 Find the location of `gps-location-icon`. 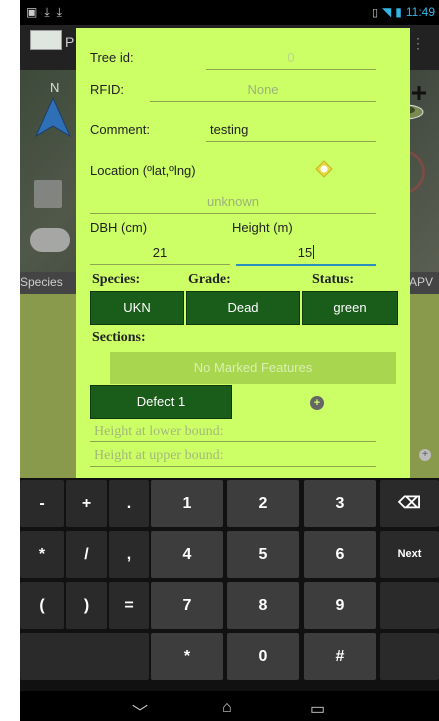

gps-location-icon is located at coordinates (324, 169).